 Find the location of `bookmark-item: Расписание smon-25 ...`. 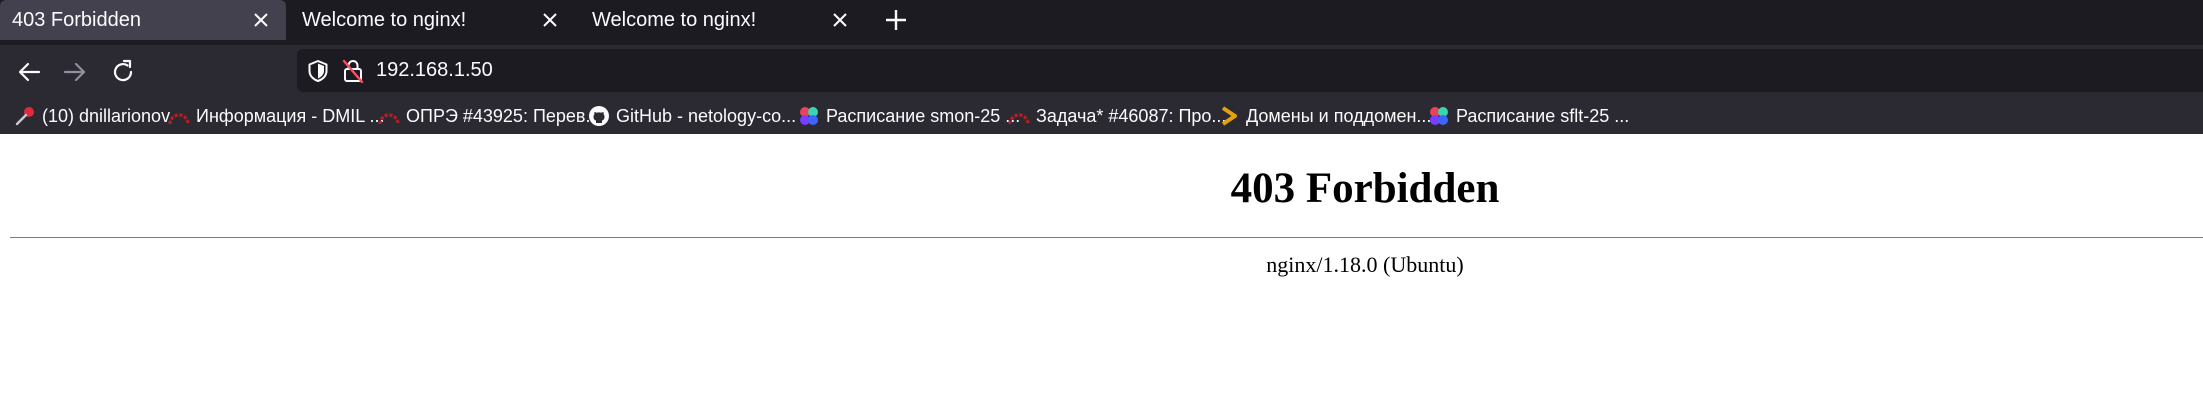

bookmark-item: Расписание smon-25 ... is located at coordinates (909, 116).